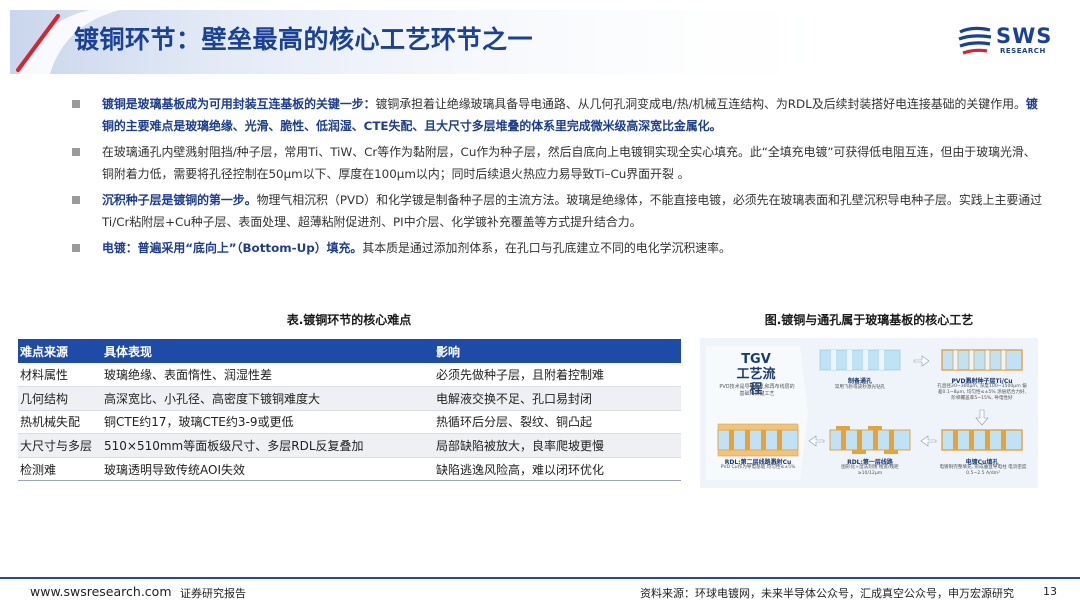  Describe the element at coordinates (1024, 36) in the screenshot. I see `logo-text: SWS` at that location.